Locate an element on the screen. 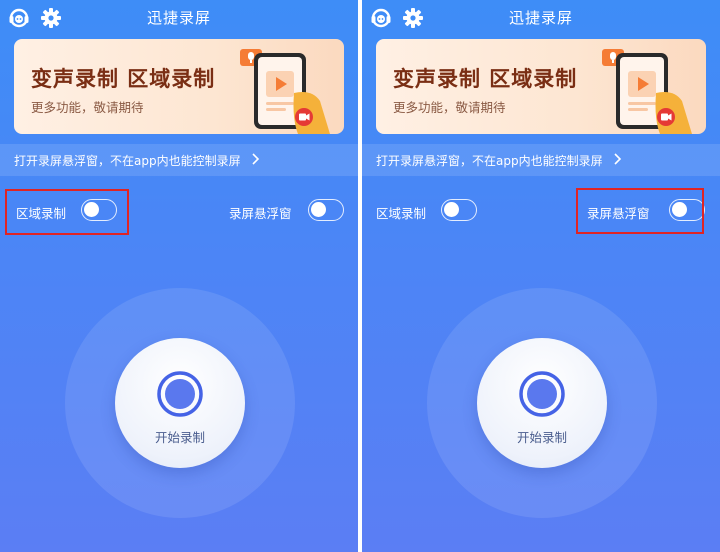  toggle-label-floating: 录屏悬浮窗 is located at coordinates (260, 213).